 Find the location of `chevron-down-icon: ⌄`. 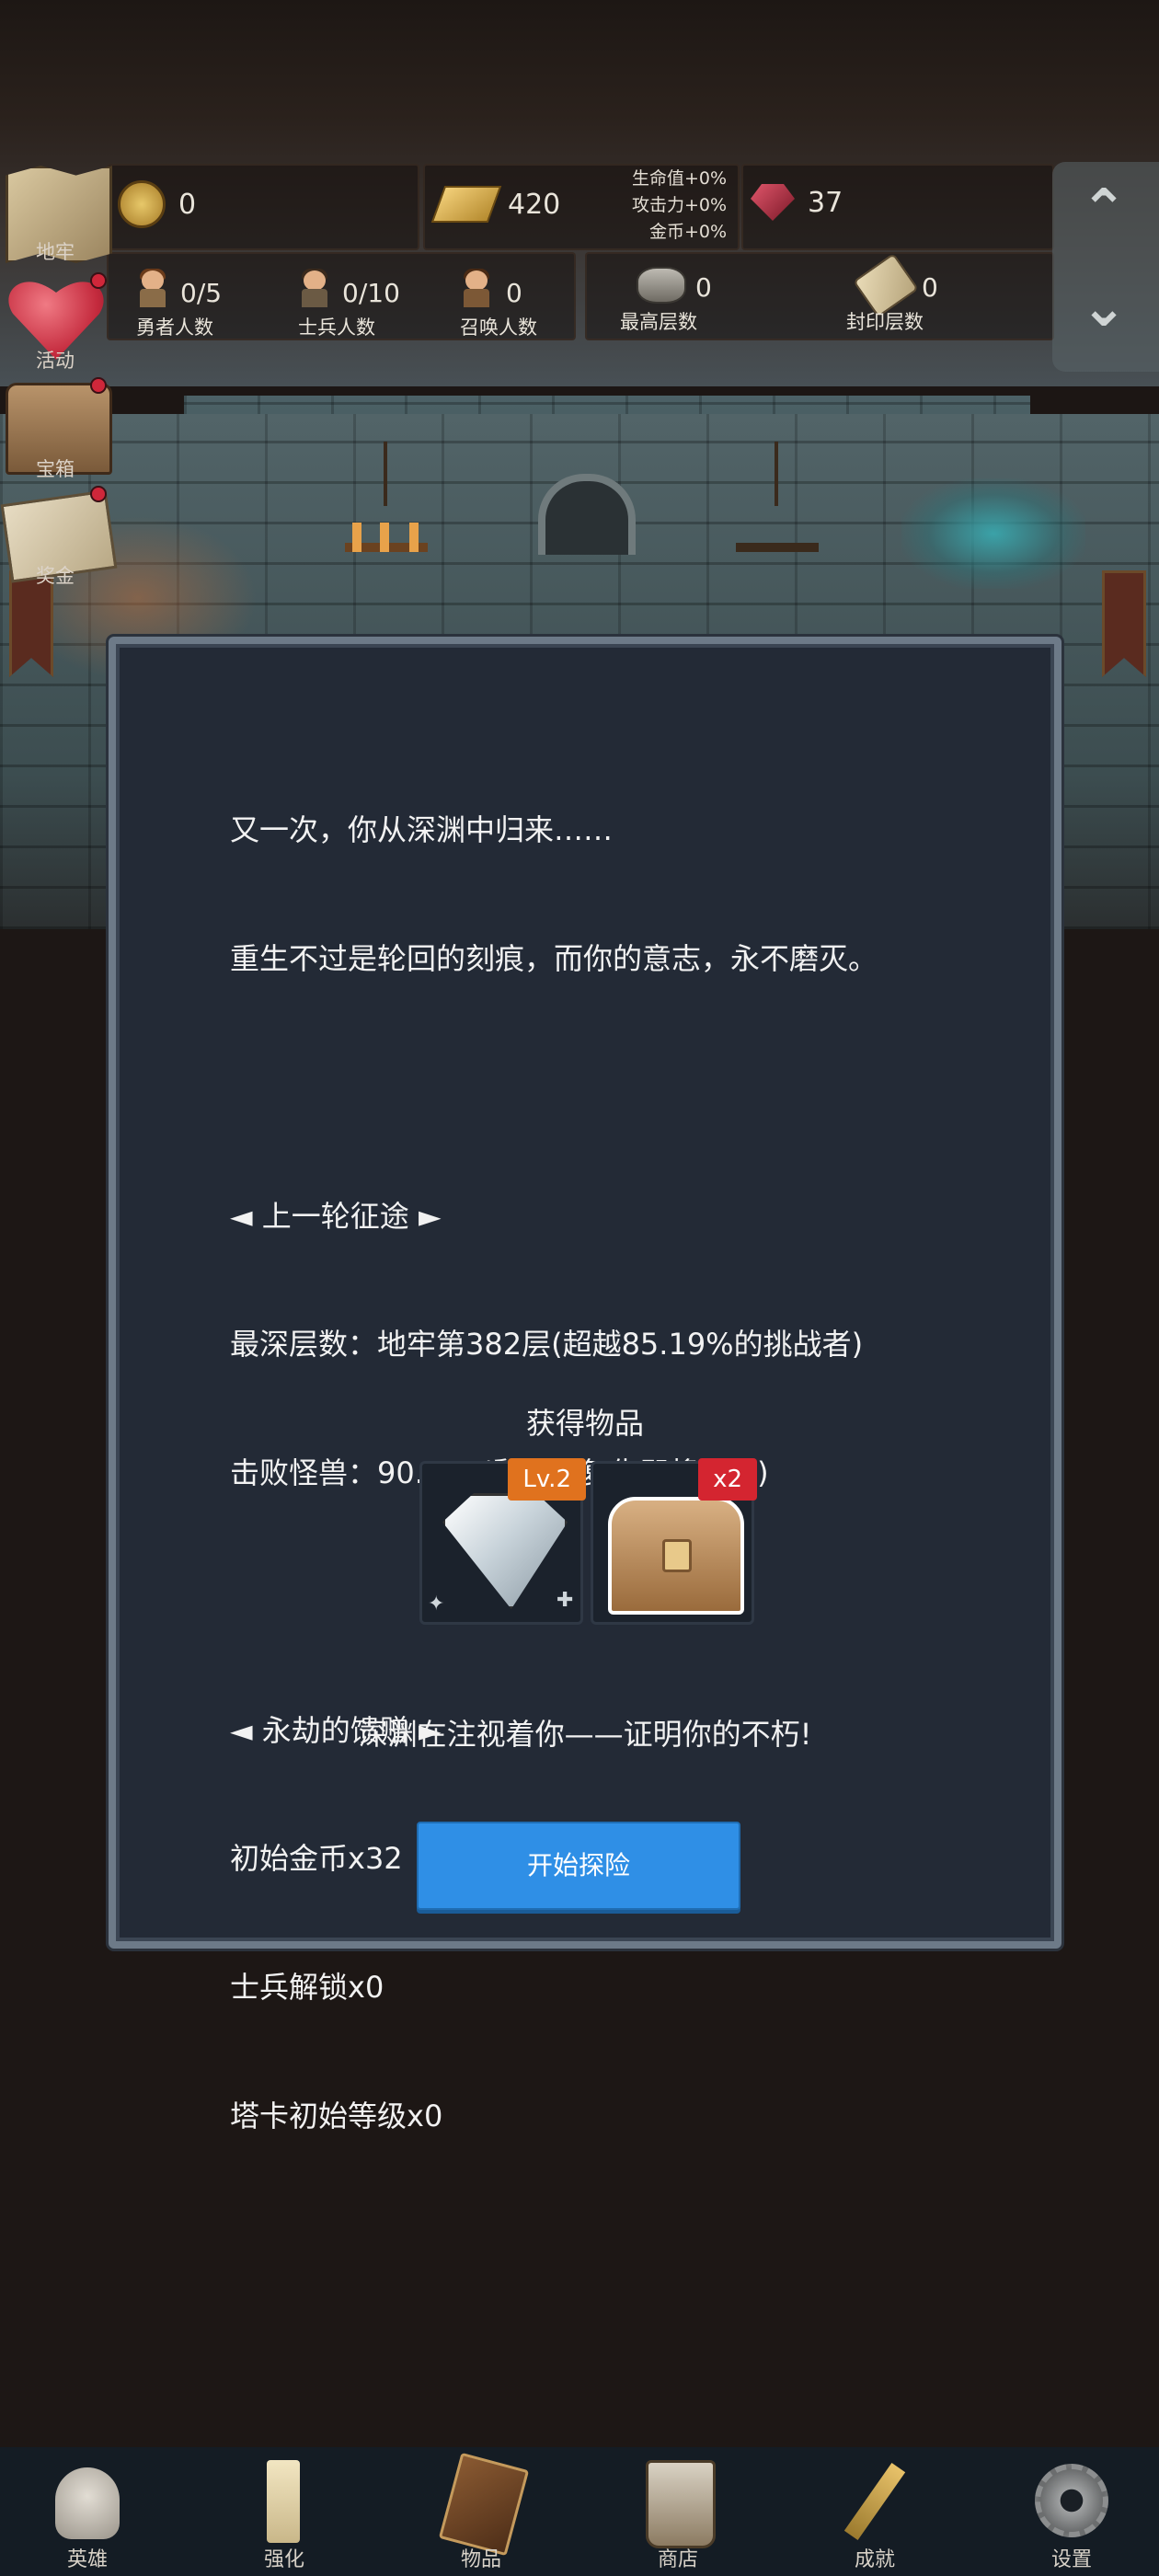

chevron-down-icon: ⌄ is located at coordinates (1104, 307).